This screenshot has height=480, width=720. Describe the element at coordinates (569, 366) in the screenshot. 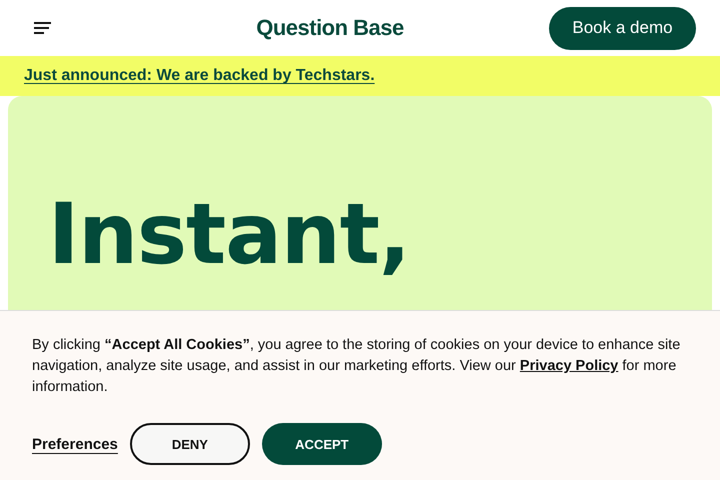

I see `privacy-policy-link: Privacy Policy` at that location.